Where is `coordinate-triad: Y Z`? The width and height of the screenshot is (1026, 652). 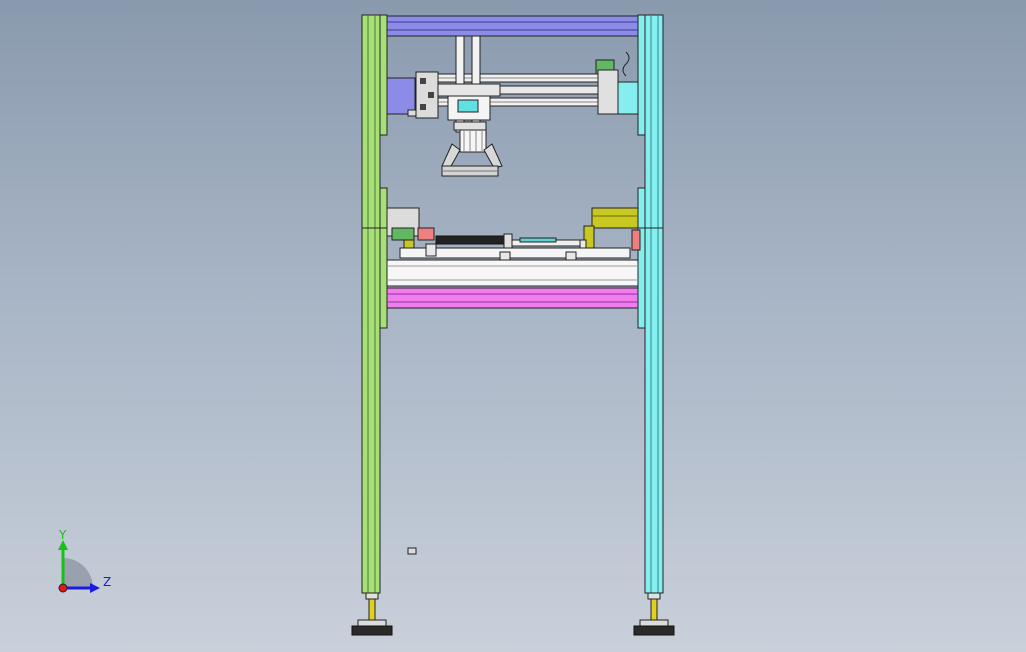 coordinate-triad: Y Z is located at coordinates (85, 568).